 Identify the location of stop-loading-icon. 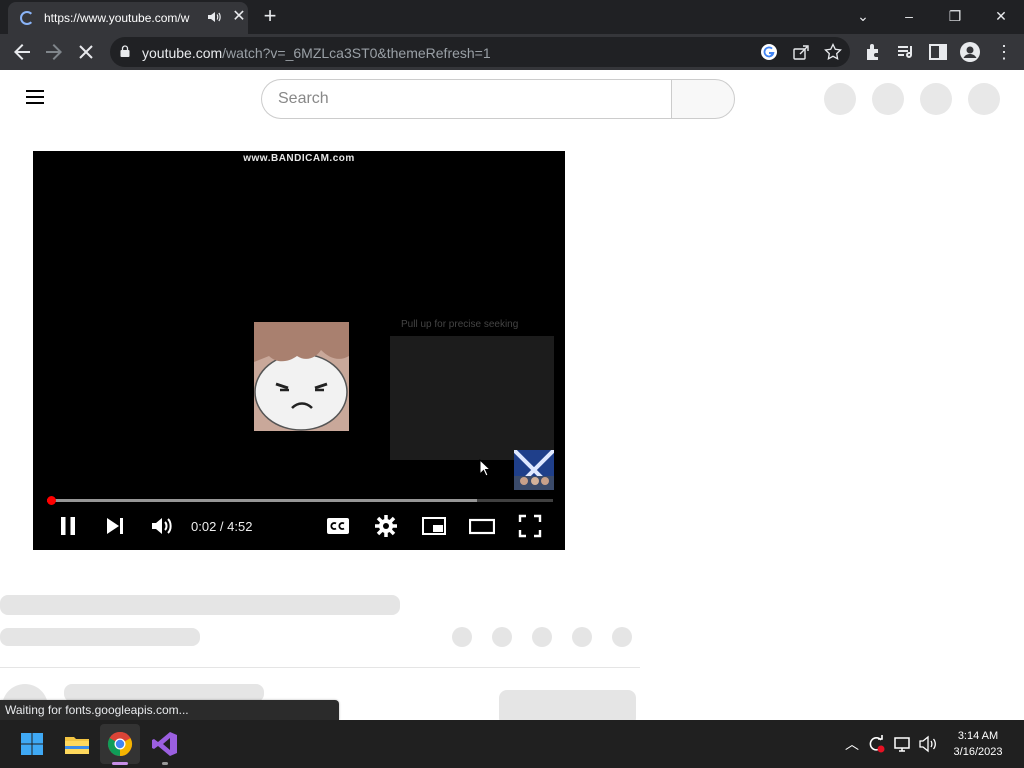
(86, 52).